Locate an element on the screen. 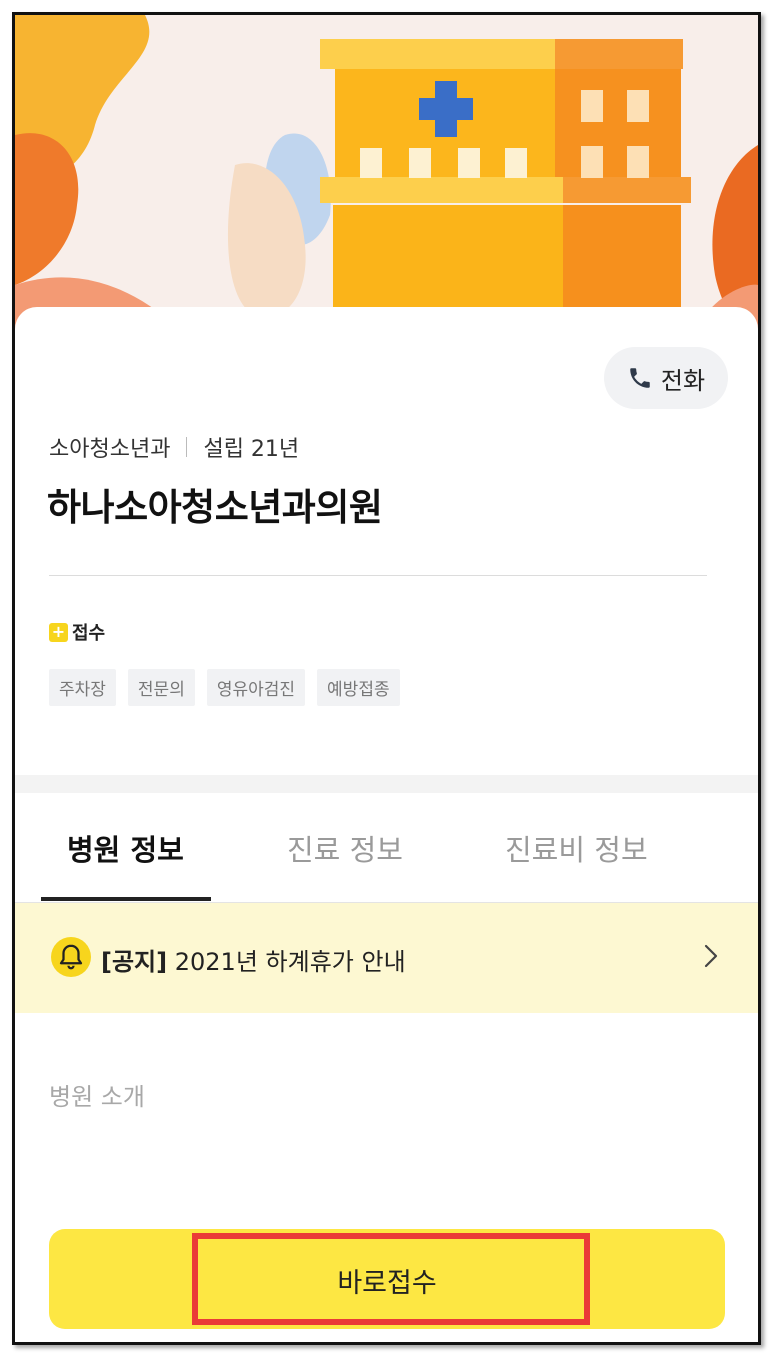 This screenshot has width=773, height=1357. meta-separator is located at coordinates (187, 447).